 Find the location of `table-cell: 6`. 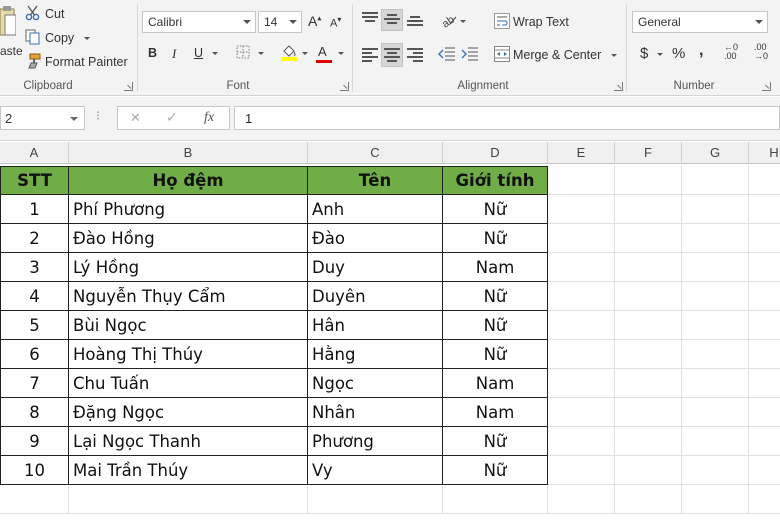

table-cell: 6 is located at coordinates (34, 354).